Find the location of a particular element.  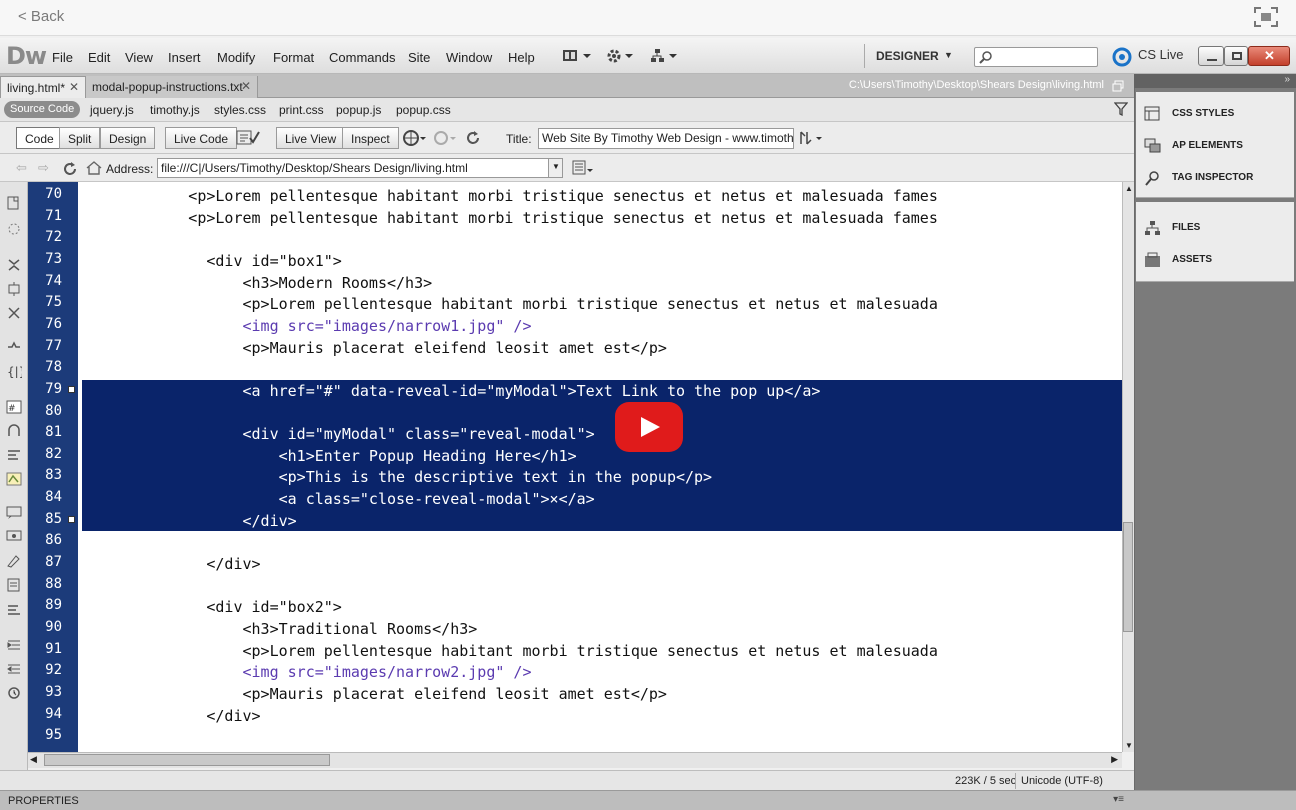

back-button: < Back is located at coordinates (41, 16).